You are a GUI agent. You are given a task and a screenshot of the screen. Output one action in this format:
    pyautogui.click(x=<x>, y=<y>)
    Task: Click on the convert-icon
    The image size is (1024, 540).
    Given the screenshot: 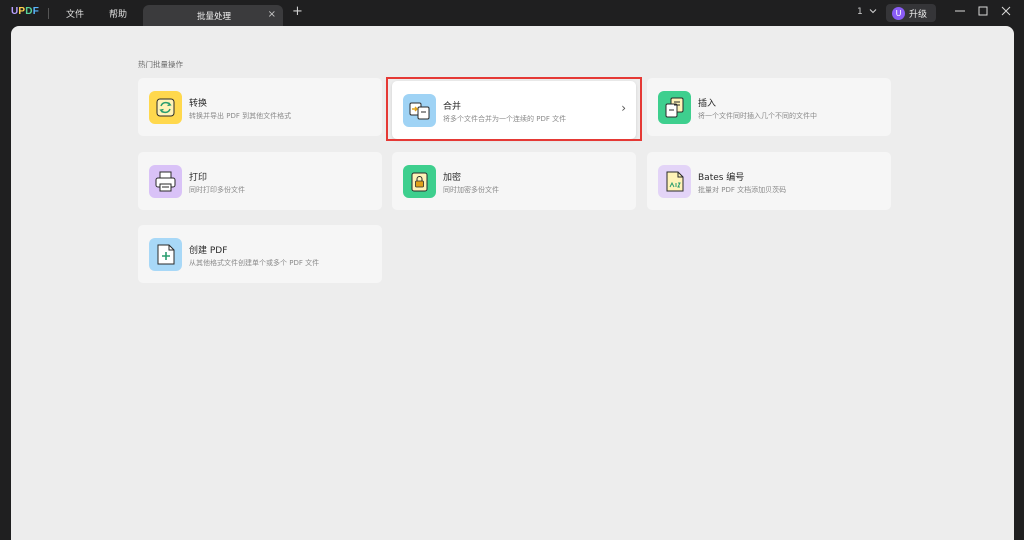 What is the action you would take?
    pyautogui.click(x=165, y=107)
    